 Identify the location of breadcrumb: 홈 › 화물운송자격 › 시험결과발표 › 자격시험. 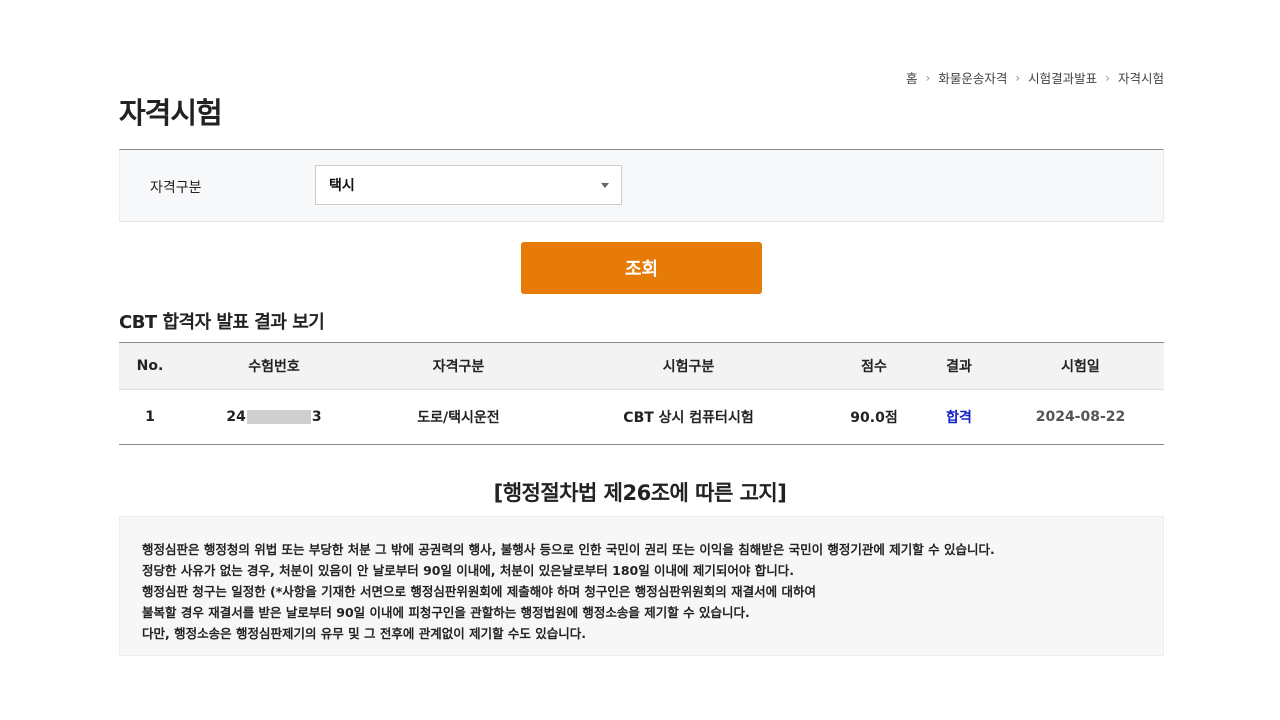
(1035, 77).